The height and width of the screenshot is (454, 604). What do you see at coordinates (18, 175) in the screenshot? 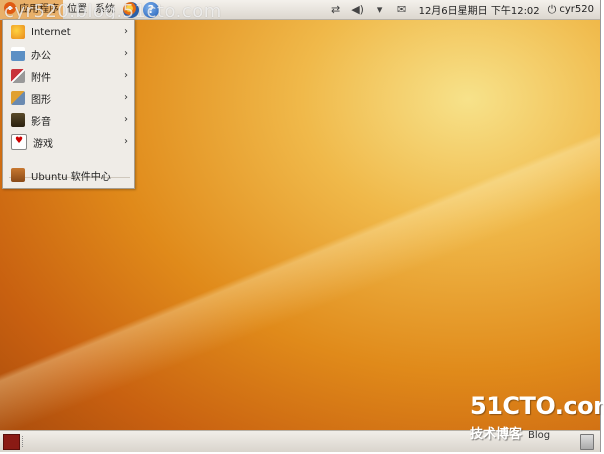
I see `software-center-icon` at bounding box center [18, 175].